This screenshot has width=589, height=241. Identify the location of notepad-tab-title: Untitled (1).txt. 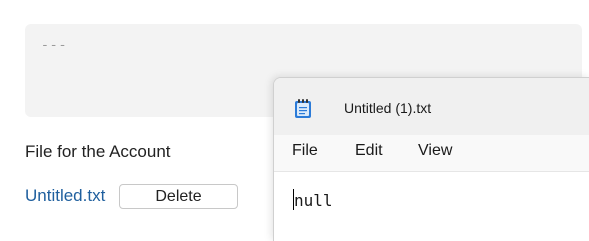
(388, 108).